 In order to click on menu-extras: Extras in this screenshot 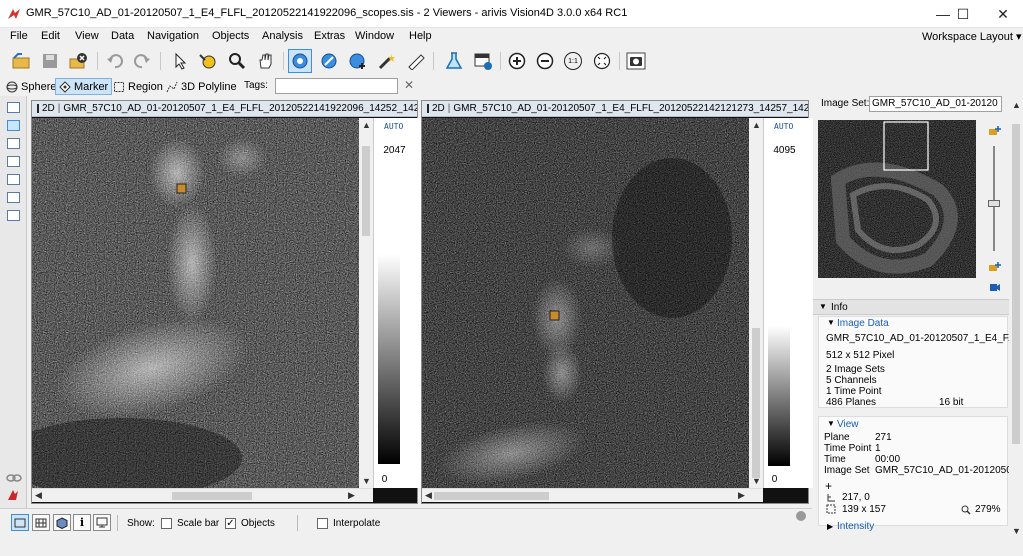, I will do `click(329, 36)`.